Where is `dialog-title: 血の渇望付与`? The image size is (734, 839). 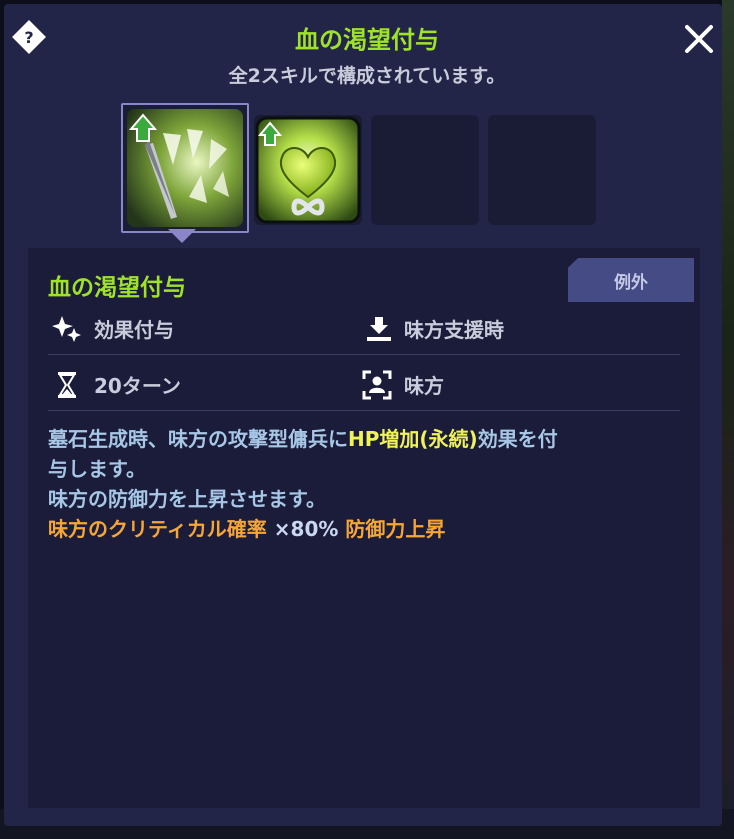
dialog-title: 血の渇望付与 is located at coordinates (367, 40).